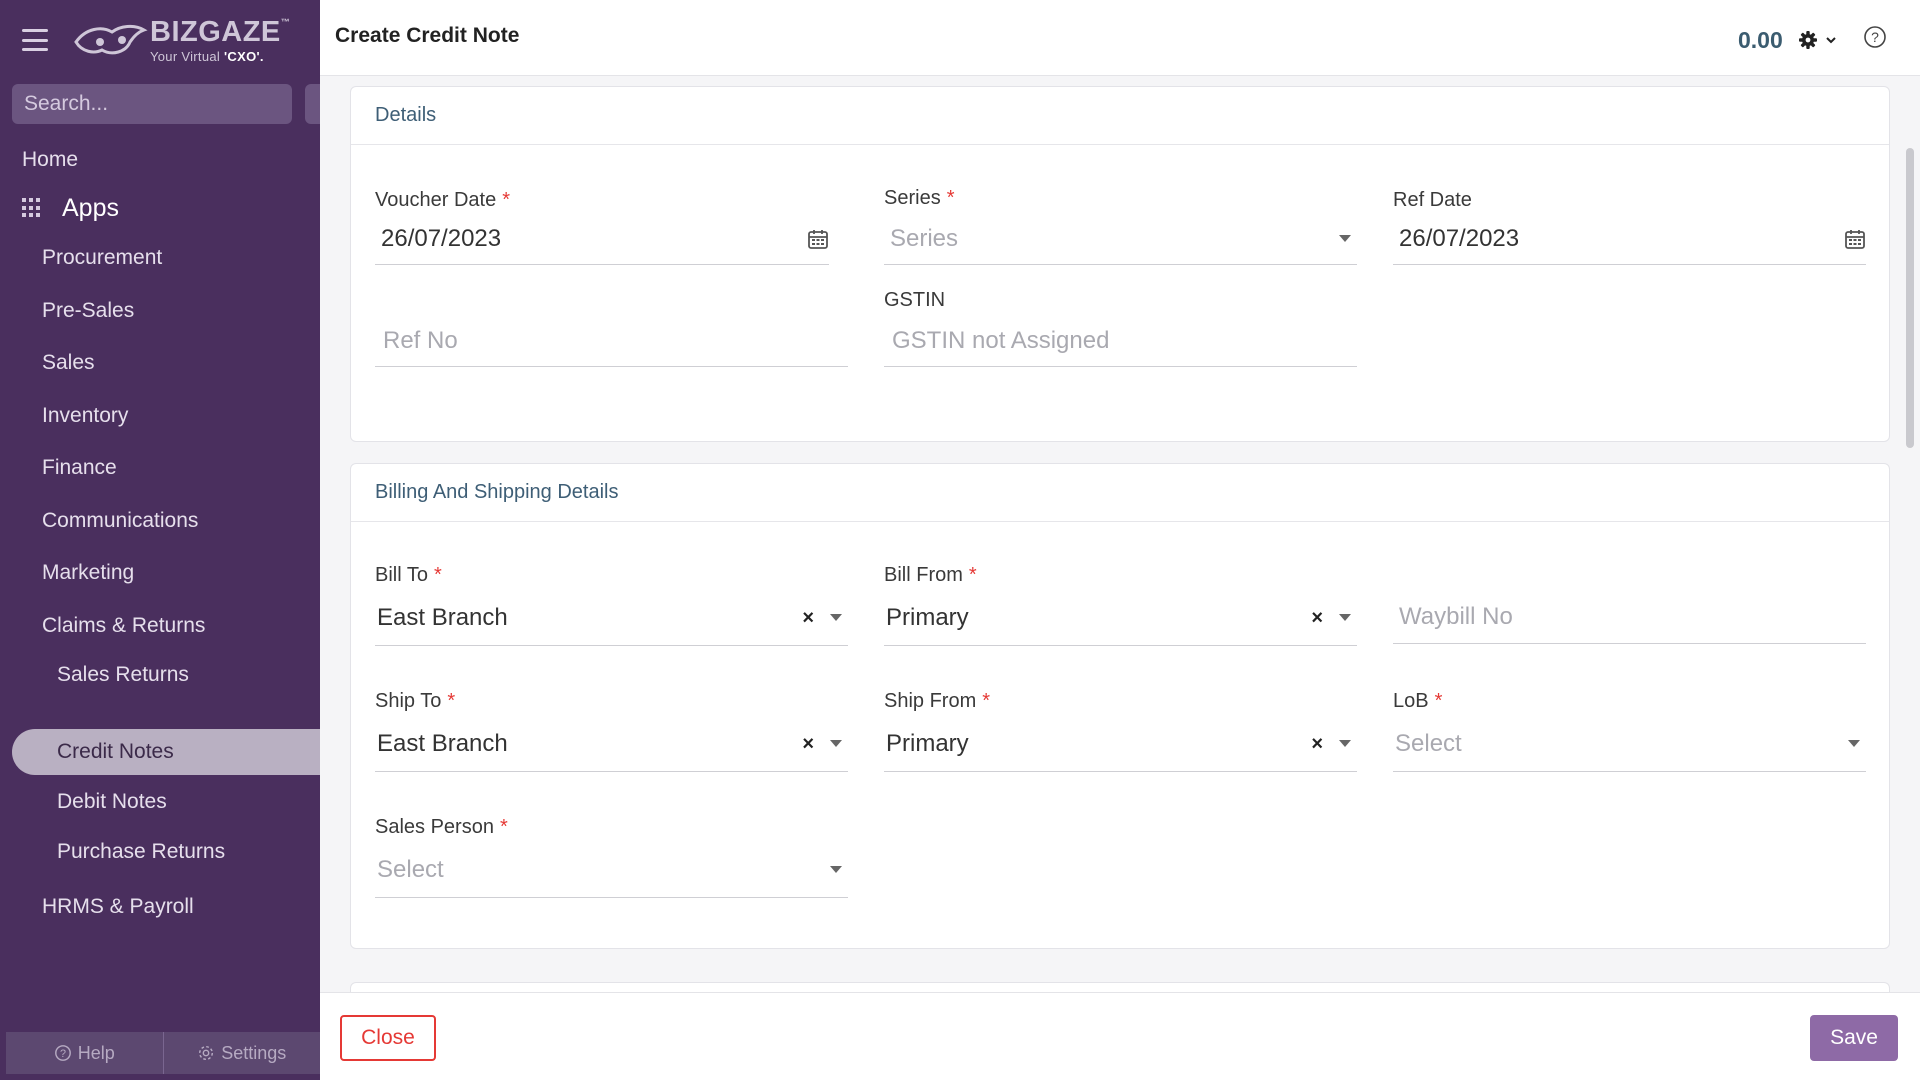 The height and width of the screenshot is (1080, 1920). What do you see at coordinates (401, 575) in the screenshot?
I see `bill-to-label: Bill To` at bounding box center [401, 575].